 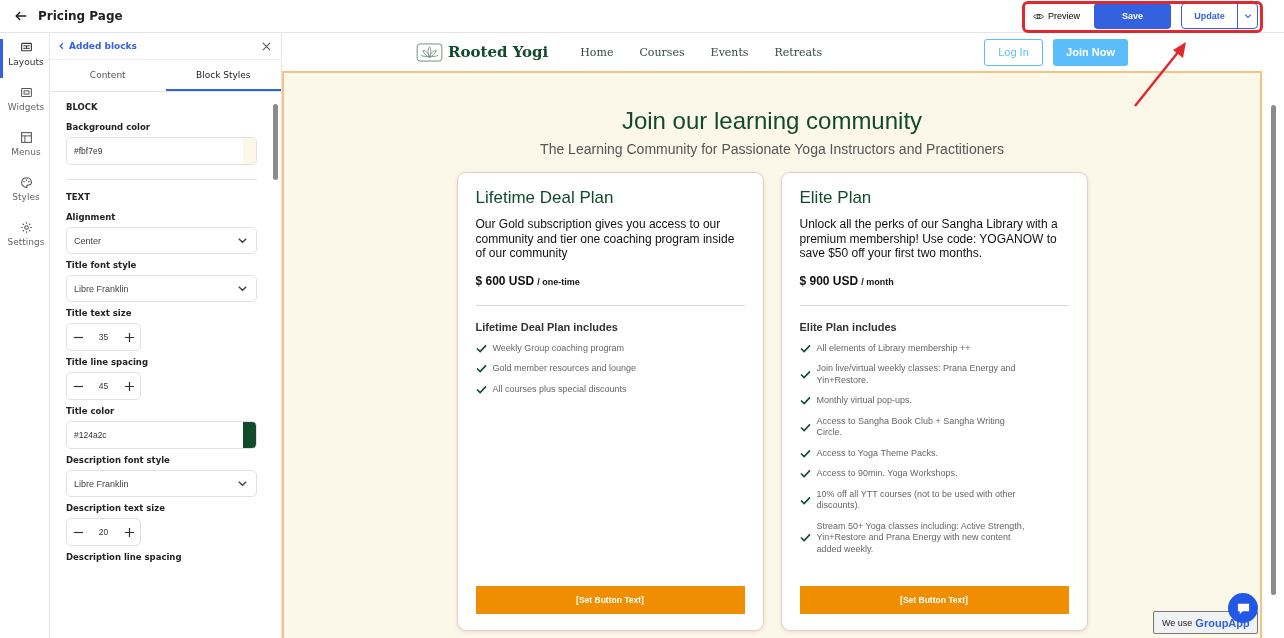 What do you see at coordinates (911, 427) in the screenshot?
I see `feature-text: Access to Sangha Book Club + Sangha Writing Circle.` at bounding box center [911, 427].